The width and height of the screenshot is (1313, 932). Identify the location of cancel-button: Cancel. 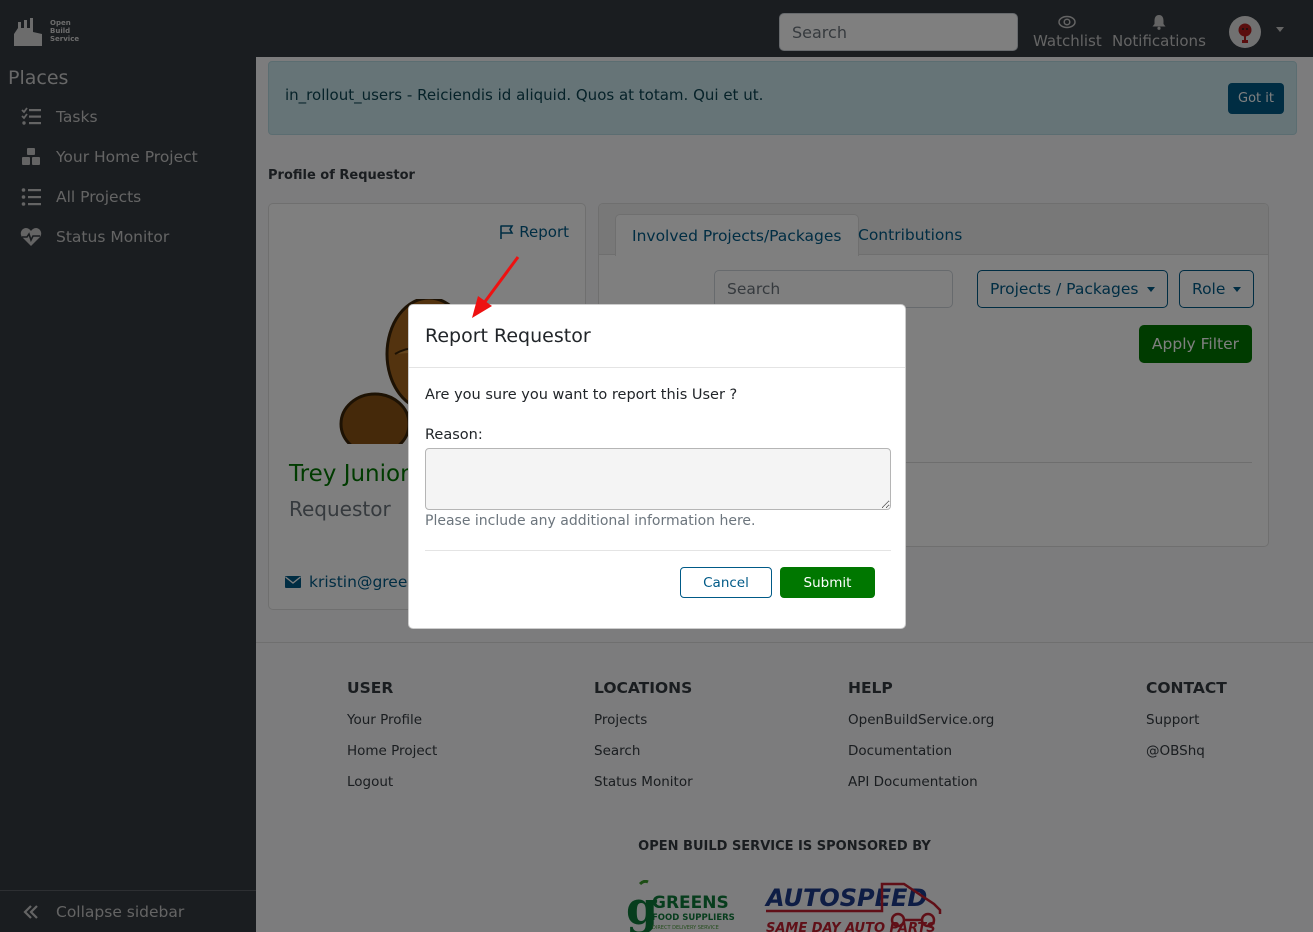
(726, 582).